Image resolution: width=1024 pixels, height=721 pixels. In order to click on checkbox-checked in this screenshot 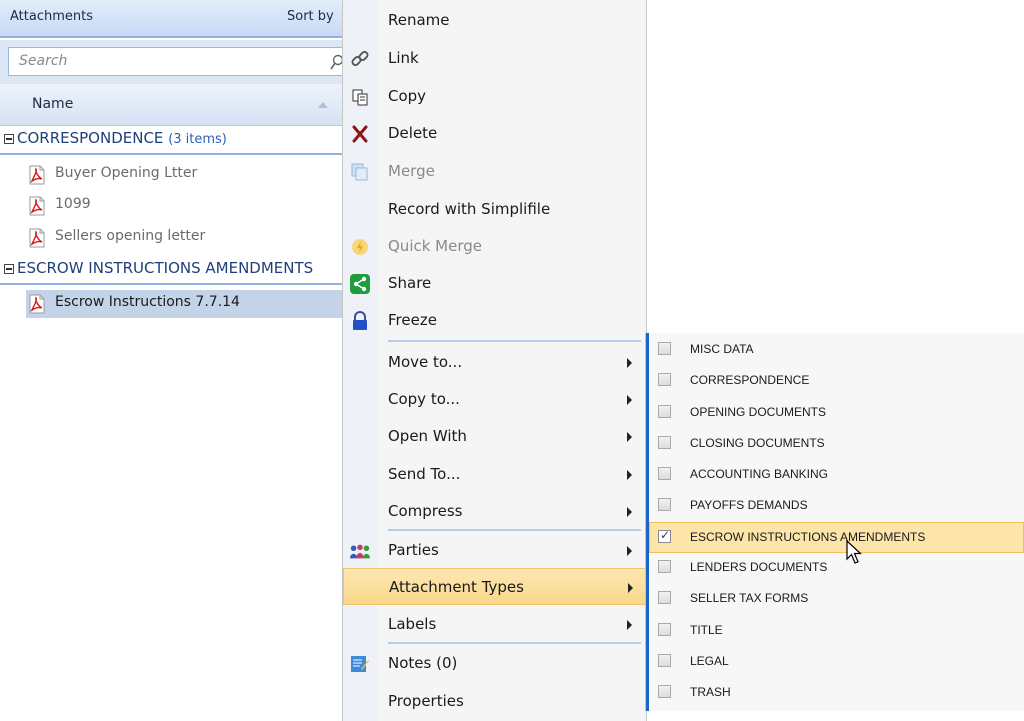, I will do `click(664, 535)`.